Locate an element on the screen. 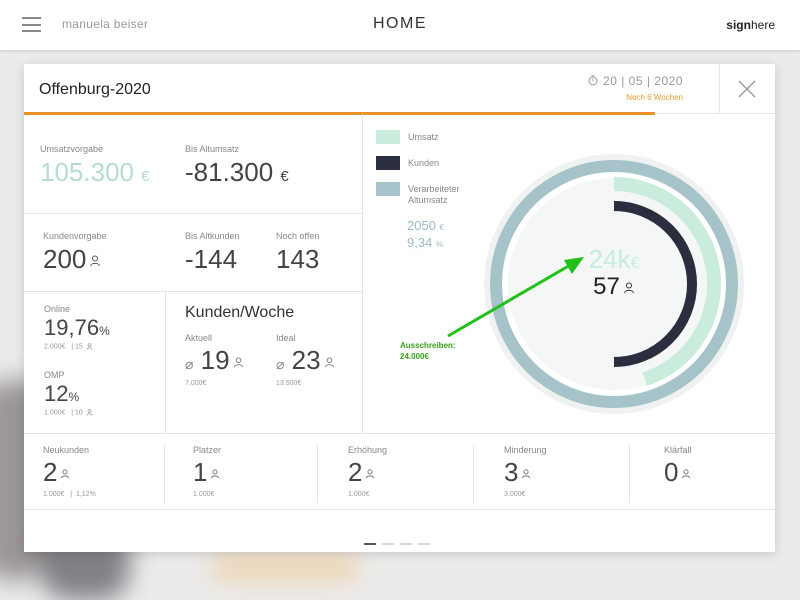 This screenshot has width=800, height=600. bis-altumsatz-stat: Bis Altumsatz -81.300 € is located at coordinates (237, 165).